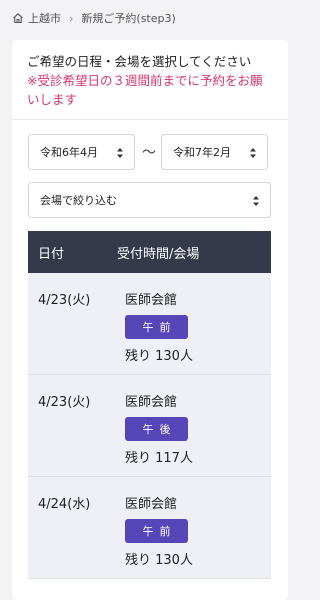 The height and width of the screenshot is (600, 320). I want to click on table-header: 日付 受付時間/会場, so click(149, 252).